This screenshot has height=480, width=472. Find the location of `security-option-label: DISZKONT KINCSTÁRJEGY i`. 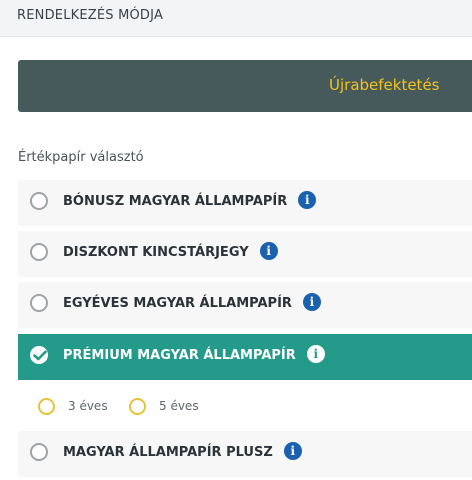

security-option-label: DISZKONT KINCSTÁRJEGY i is located at coordinates (170, 251).